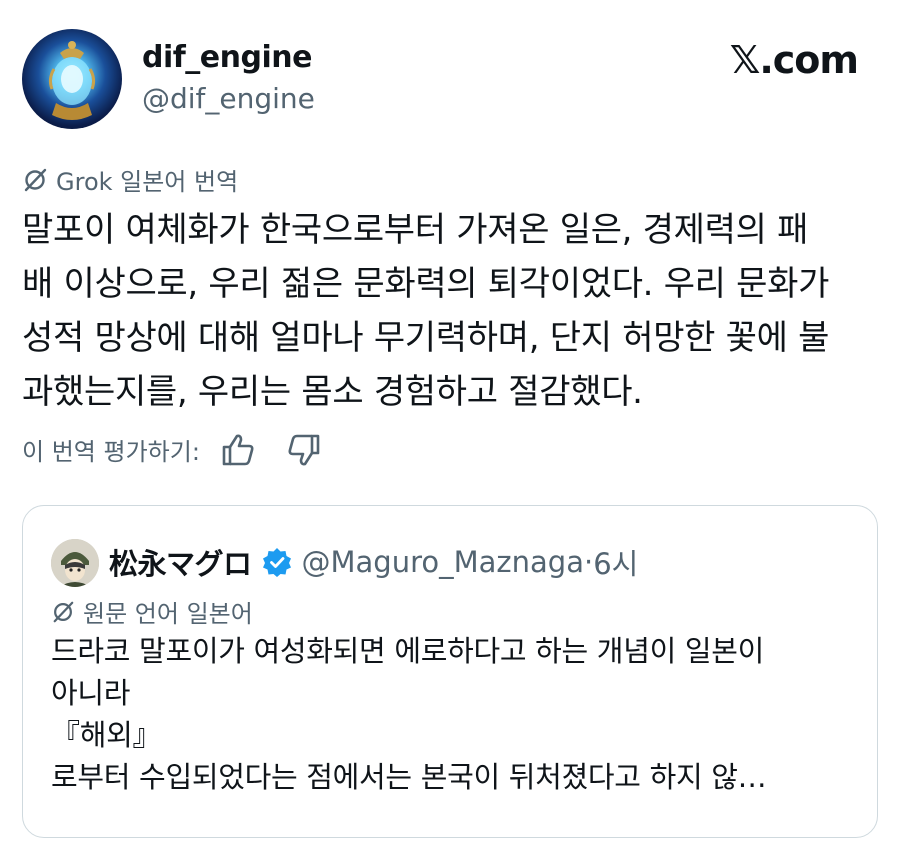  I want to click on x-logo-text: .com, so click(809, 60).